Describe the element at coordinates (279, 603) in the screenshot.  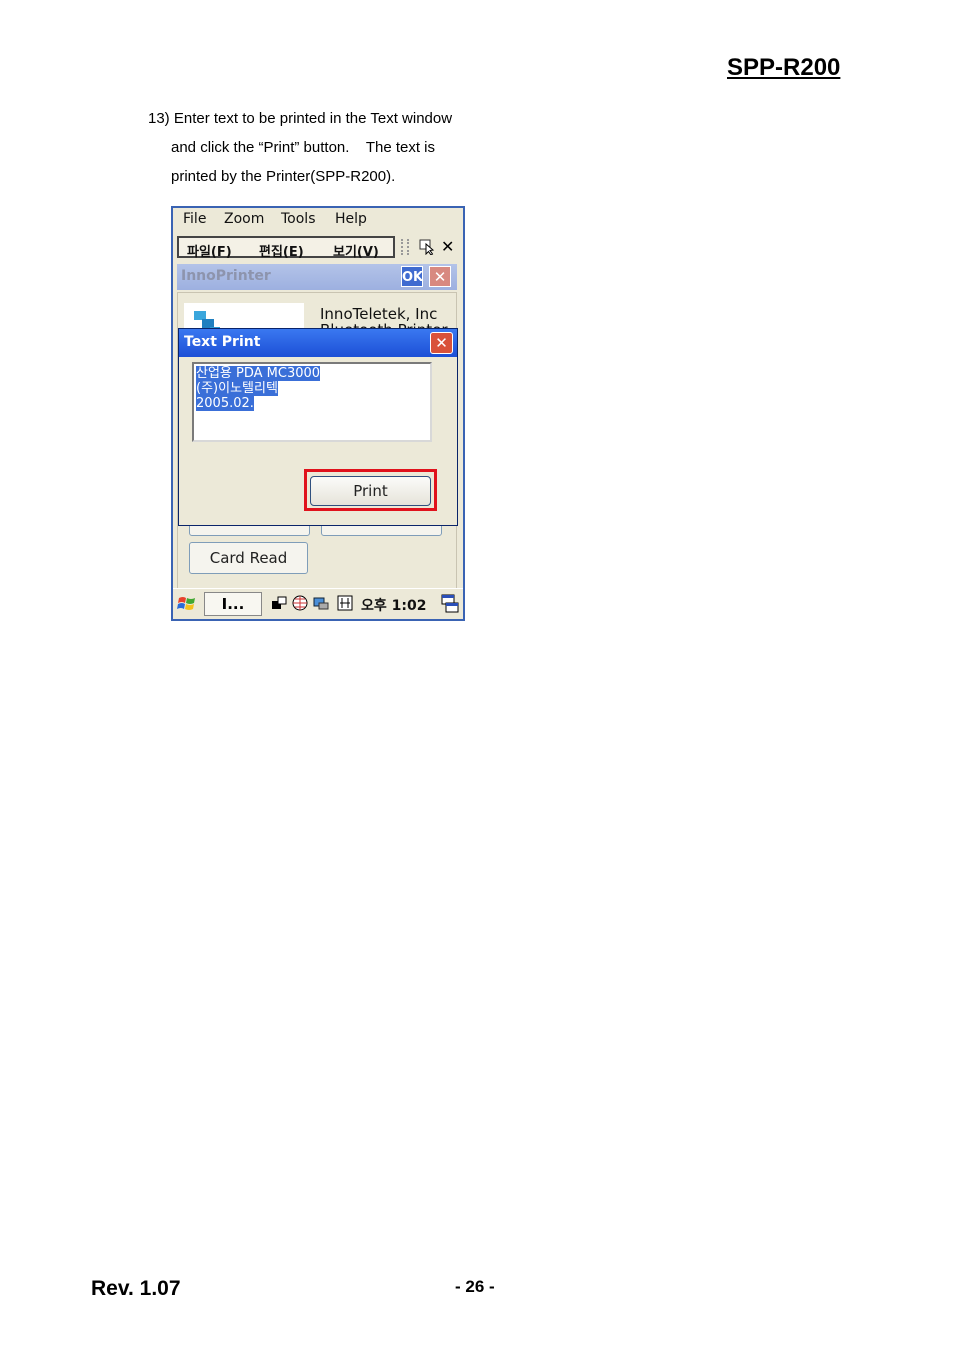
I see `connection-icon` at that location.